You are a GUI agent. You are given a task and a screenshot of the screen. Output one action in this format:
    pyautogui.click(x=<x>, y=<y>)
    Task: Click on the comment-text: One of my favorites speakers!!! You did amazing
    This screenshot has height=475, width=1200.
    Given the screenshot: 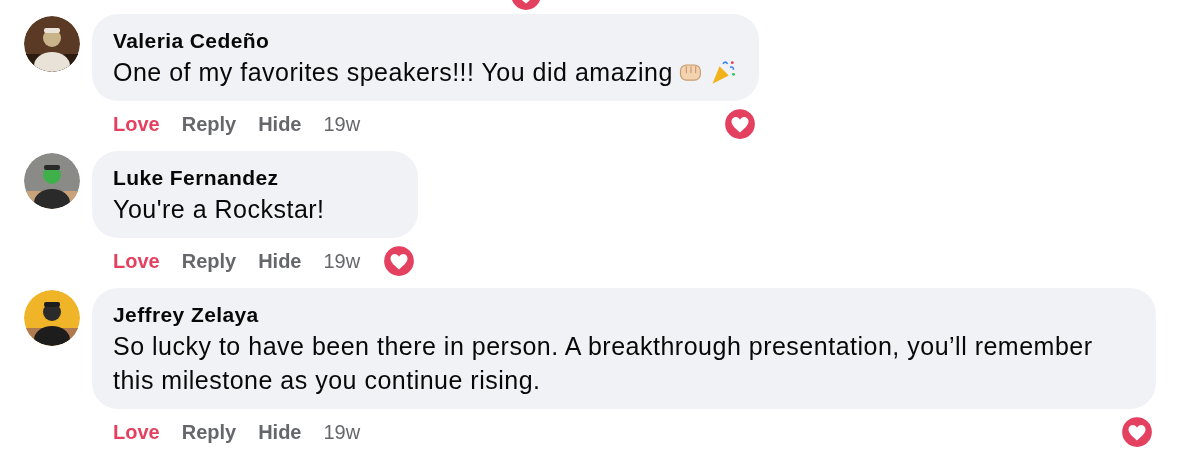 What is the action you would take?
    pyautogui.click(x=393, y=72)
    